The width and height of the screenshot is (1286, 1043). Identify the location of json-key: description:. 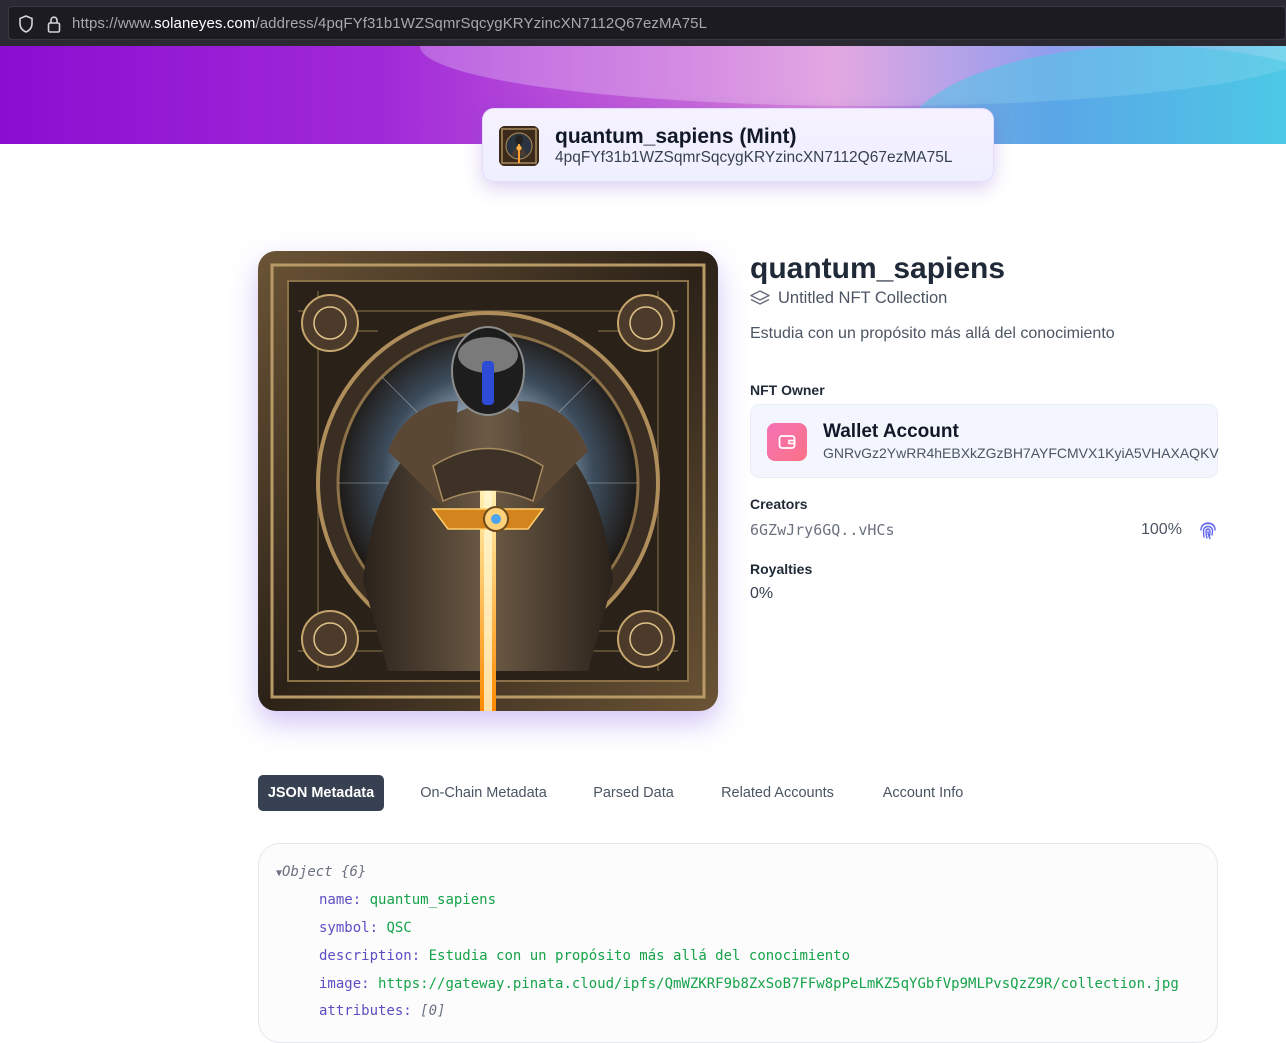
(370, 956).